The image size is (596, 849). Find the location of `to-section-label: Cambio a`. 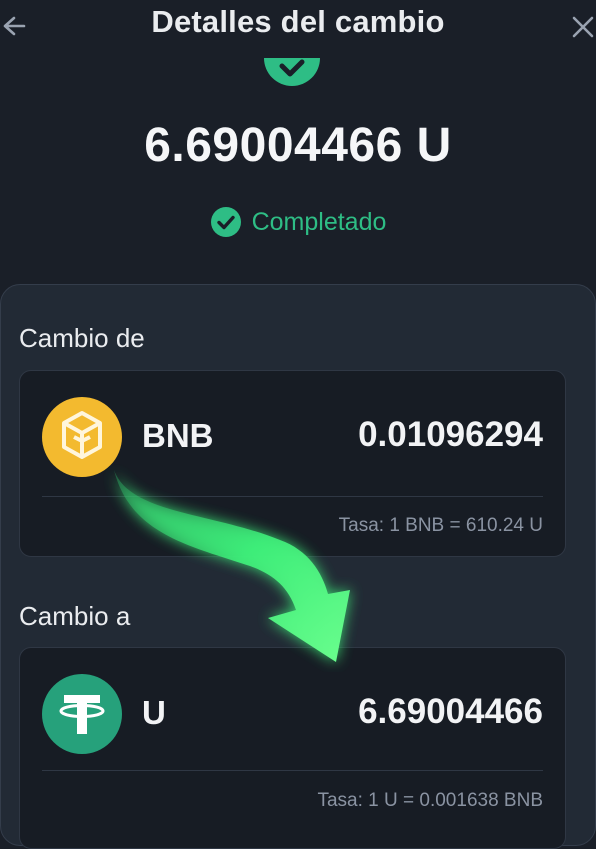

to-section-label: Cambio a is located at coordinates (75, 616).